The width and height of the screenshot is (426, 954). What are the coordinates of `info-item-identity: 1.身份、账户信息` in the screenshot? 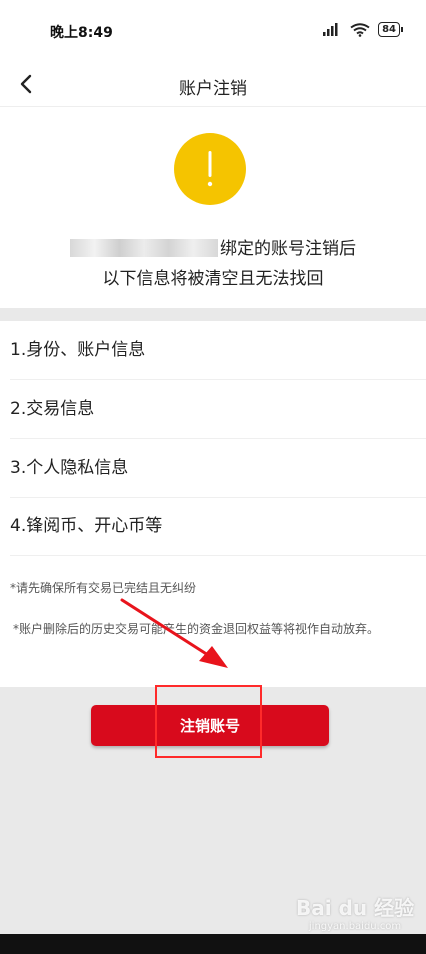 It's located at (218, 350).